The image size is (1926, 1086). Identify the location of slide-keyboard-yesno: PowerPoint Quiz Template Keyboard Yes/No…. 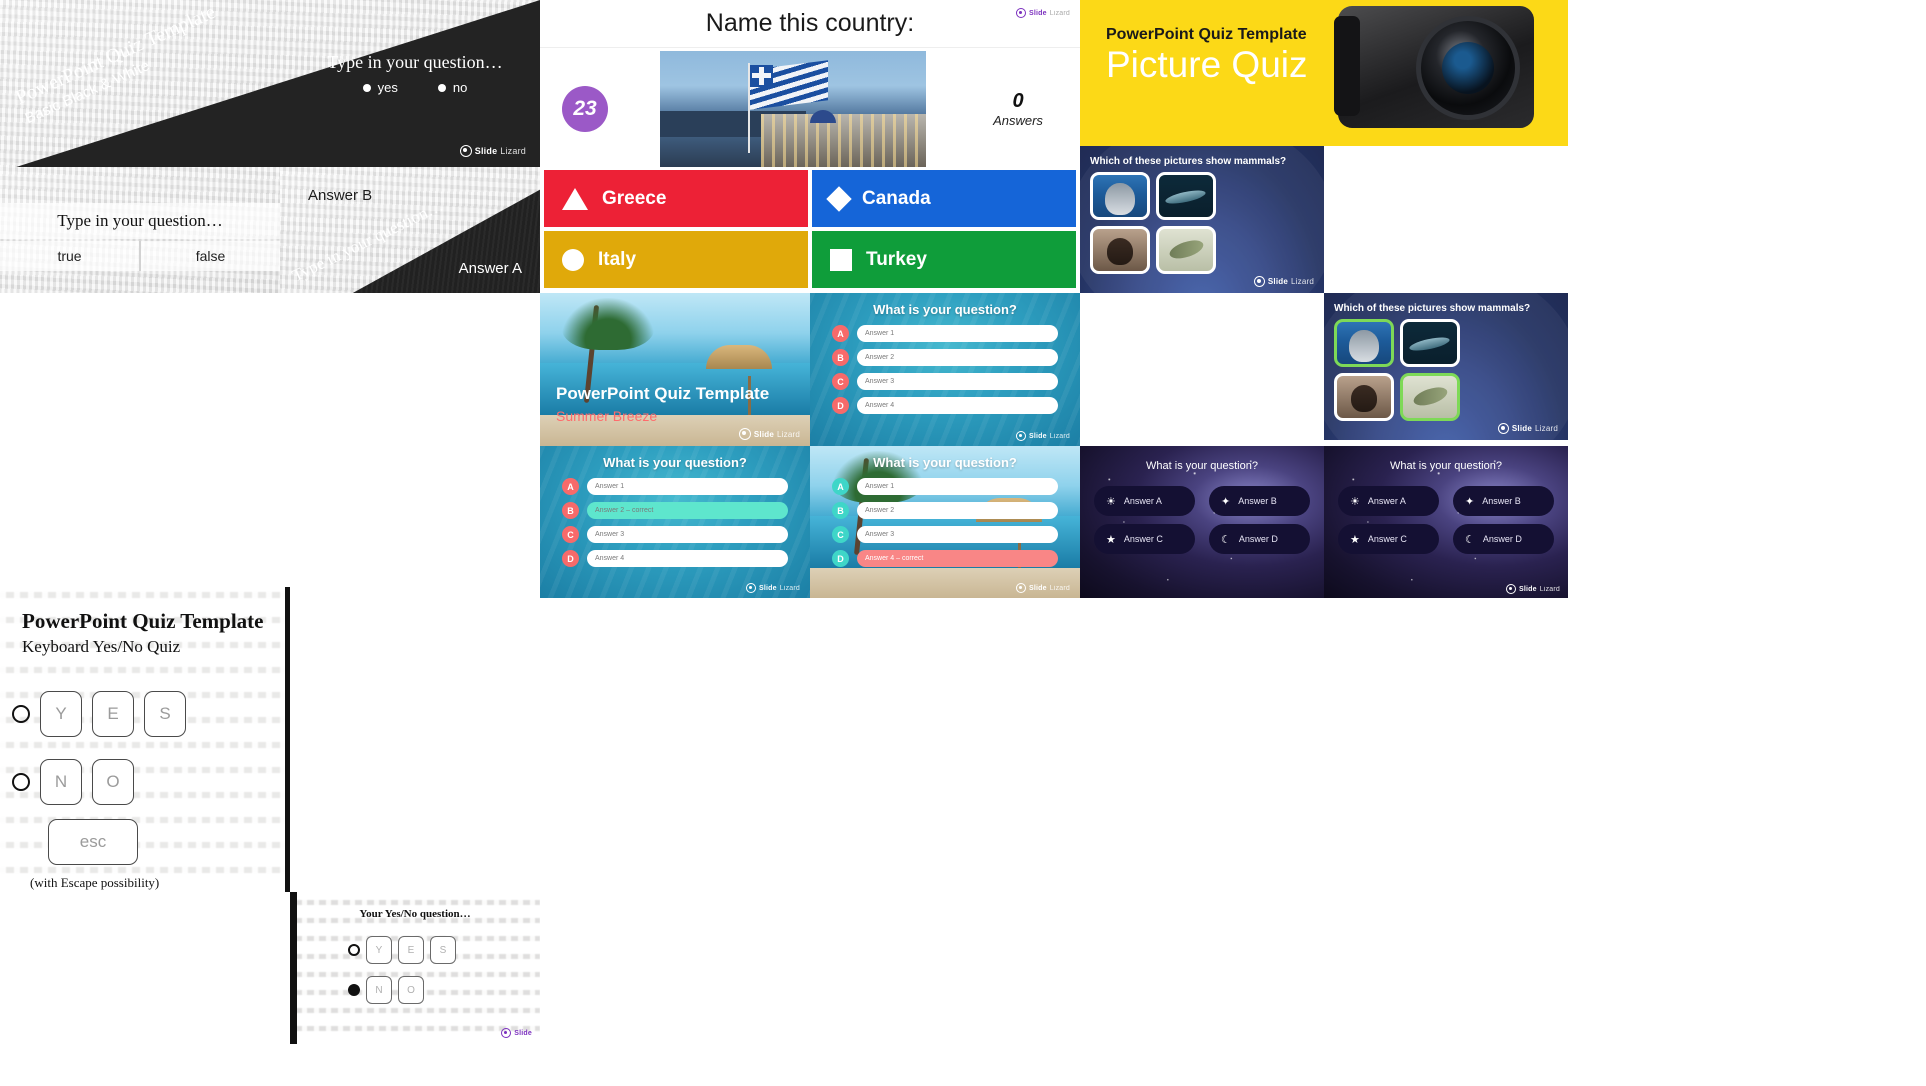
(145, 739).